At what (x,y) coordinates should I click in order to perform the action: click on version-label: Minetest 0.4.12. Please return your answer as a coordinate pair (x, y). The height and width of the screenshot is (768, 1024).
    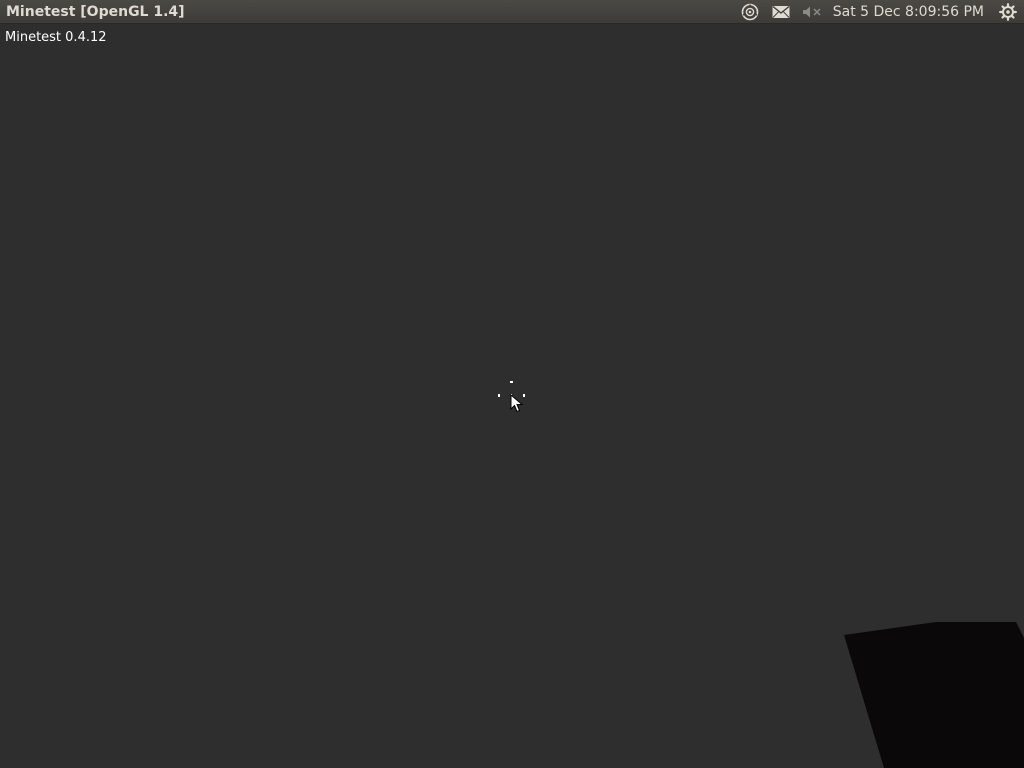
    Looking at the image, I should click on (56, 37).